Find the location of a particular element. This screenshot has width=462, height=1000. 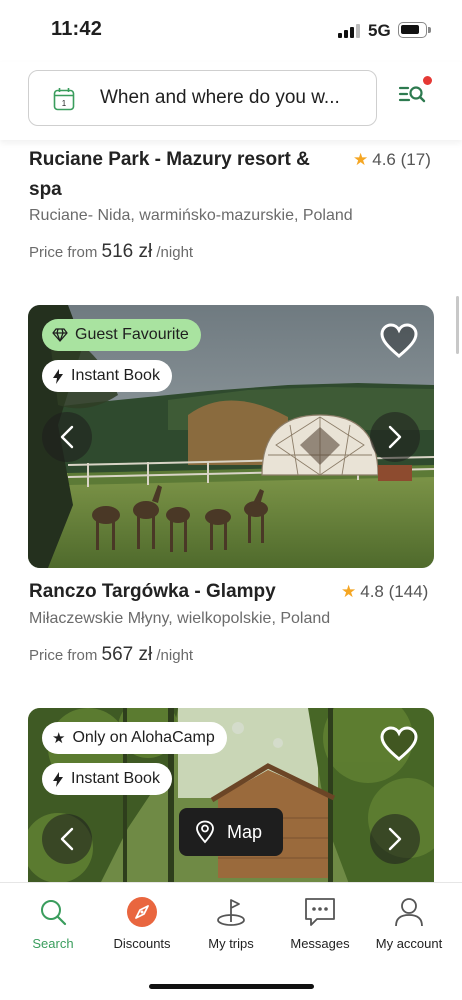

svg-text: 1 is located at coordinates (64, 103).